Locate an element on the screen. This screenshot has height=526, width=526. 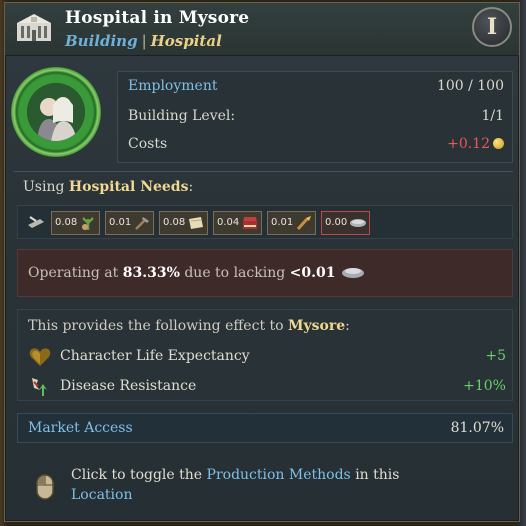
employment-value: 100 / 100 is located at coordinates (470, 86).